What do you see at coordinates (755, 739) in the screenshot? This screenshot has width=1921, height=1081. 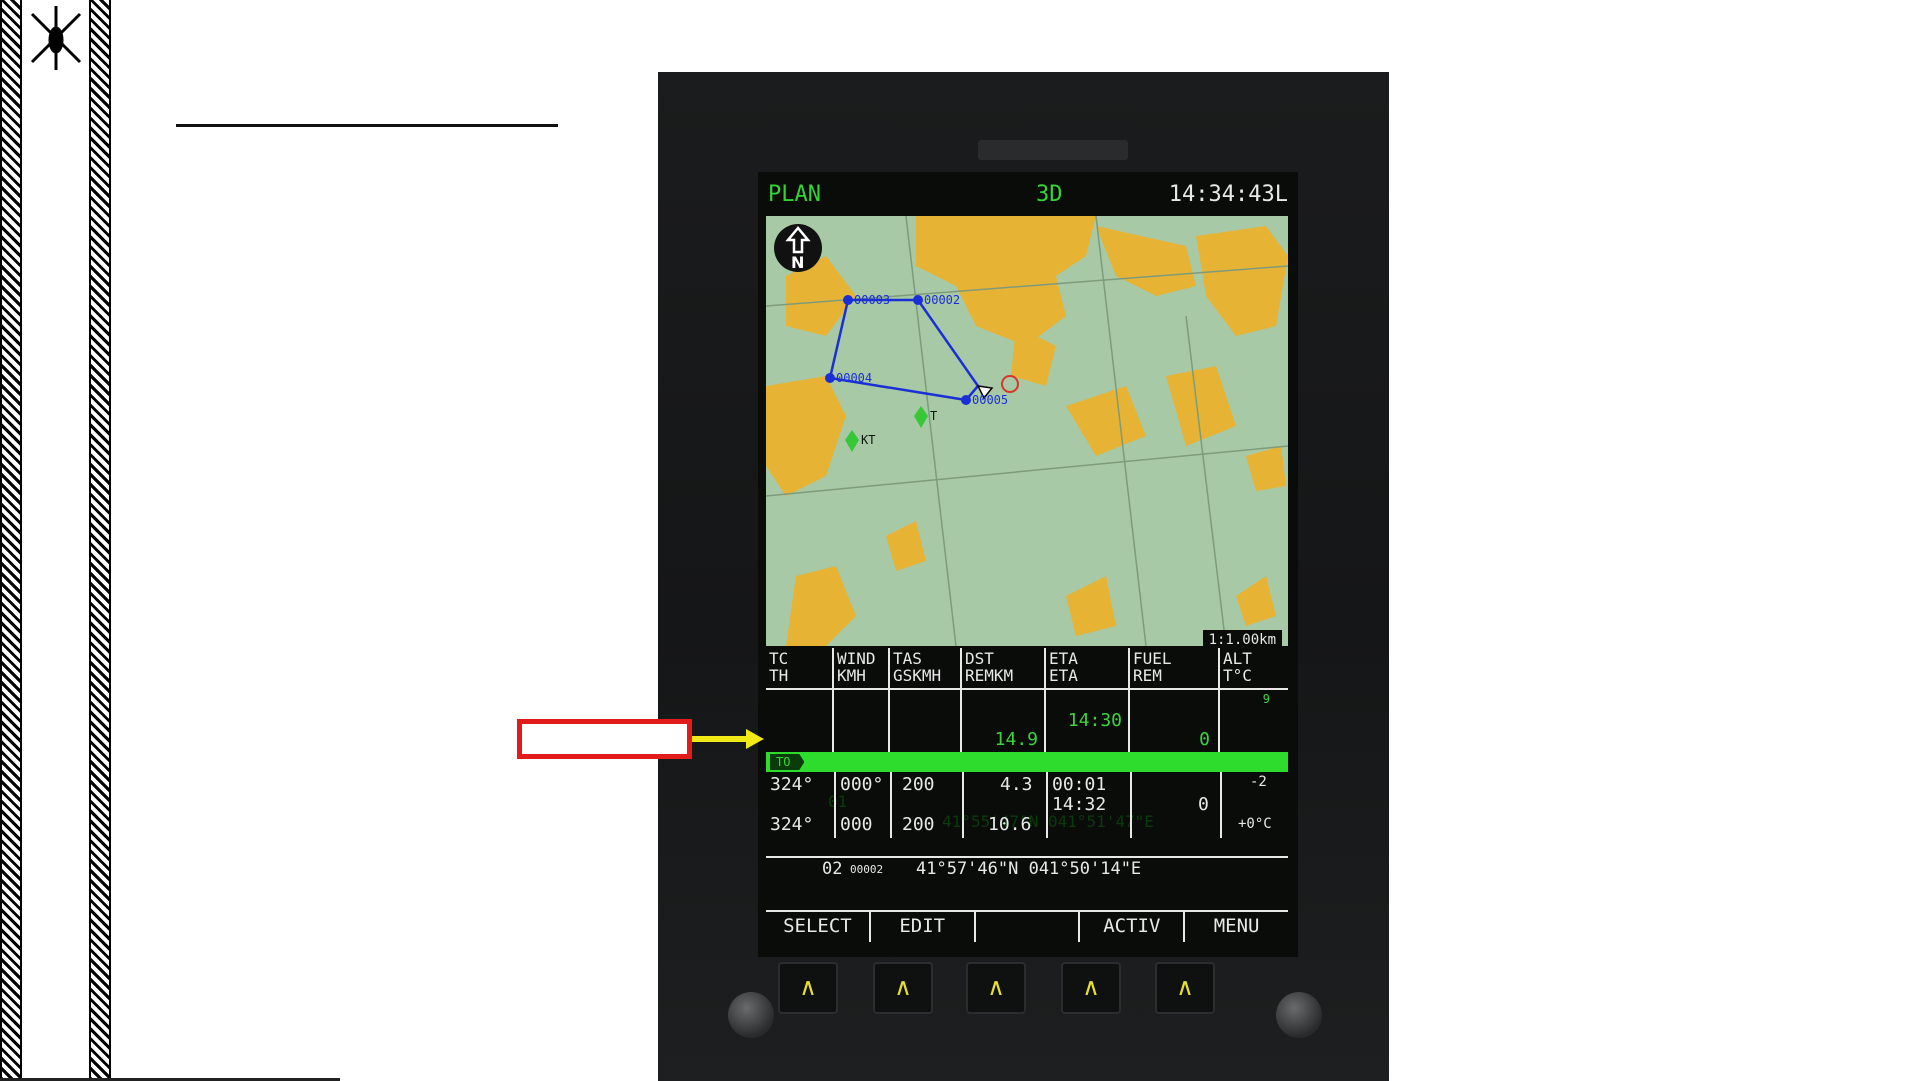 I see `annotation-arrowhead` at bounding box center [755, 739].